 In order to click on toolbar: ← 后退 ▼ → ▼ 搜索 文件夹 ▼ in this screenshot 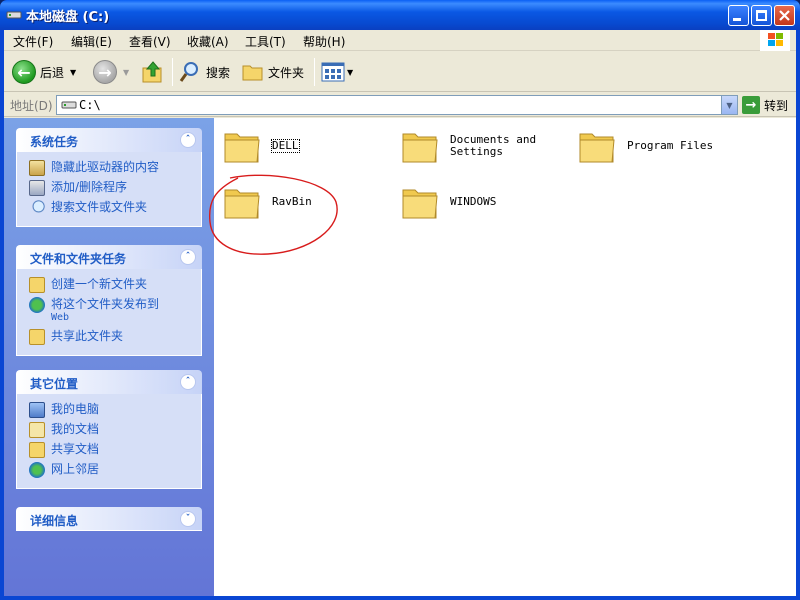, I will do `click(400, 72)`.